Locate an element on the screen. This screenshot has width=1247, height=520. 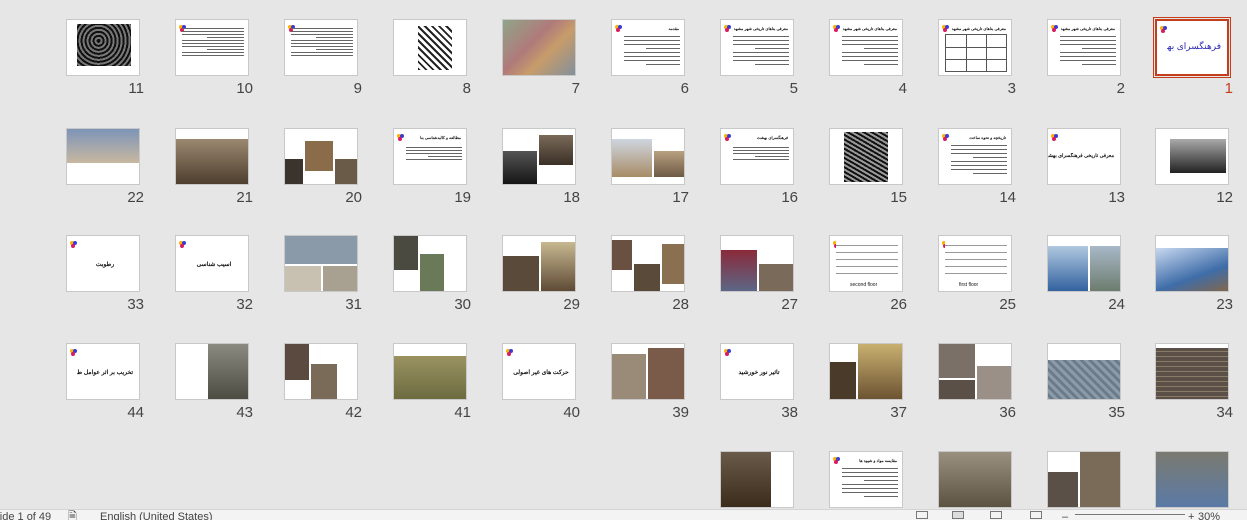
slide-number: 40 is located at coordinates (571, 412).